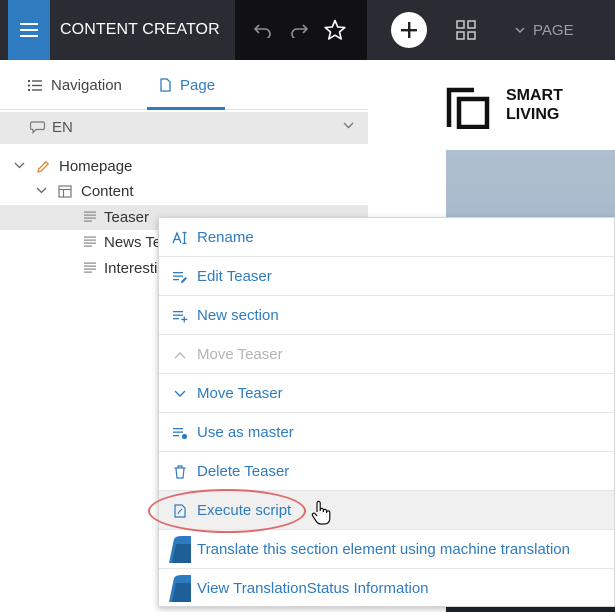  What do you see at coordinates (184, 128) in the screenshot?
I see `language-select: EN` at bounding box center [184, 128].